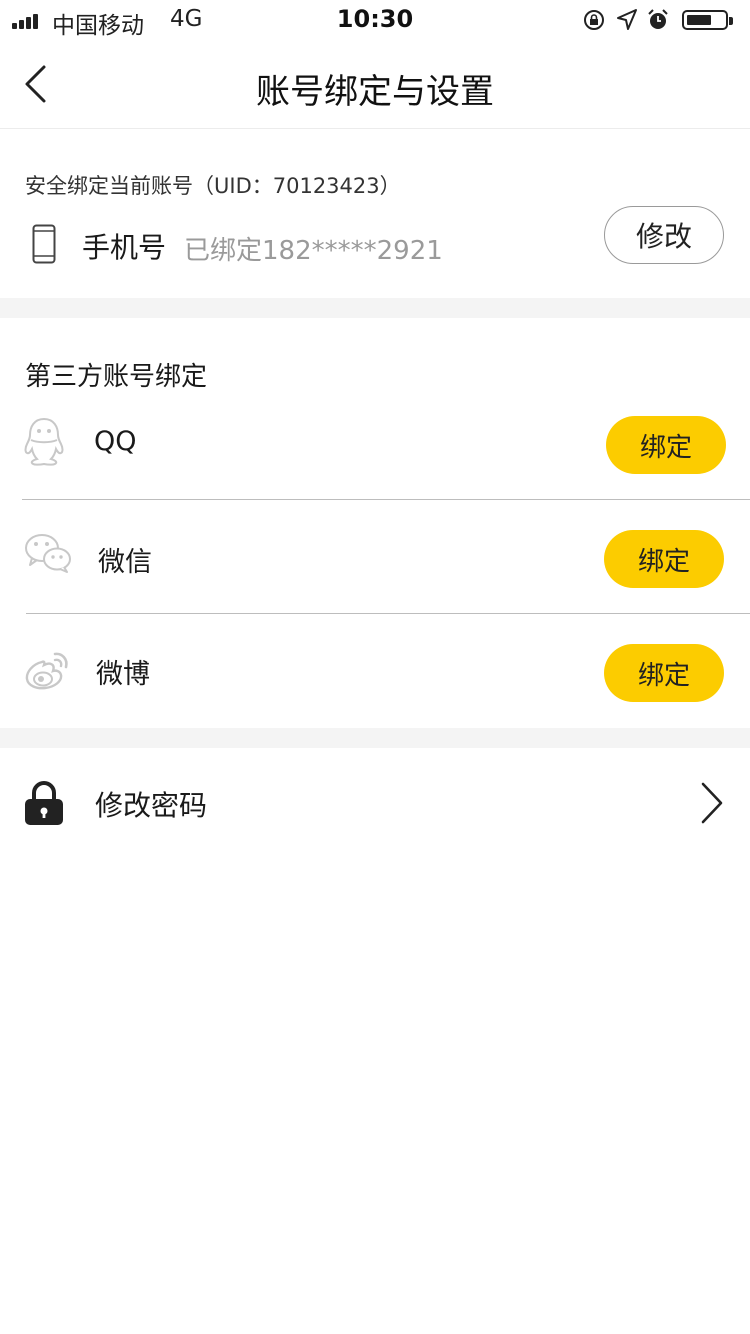  I want to click on change-password-label: 修改密码, so click(151, 805).